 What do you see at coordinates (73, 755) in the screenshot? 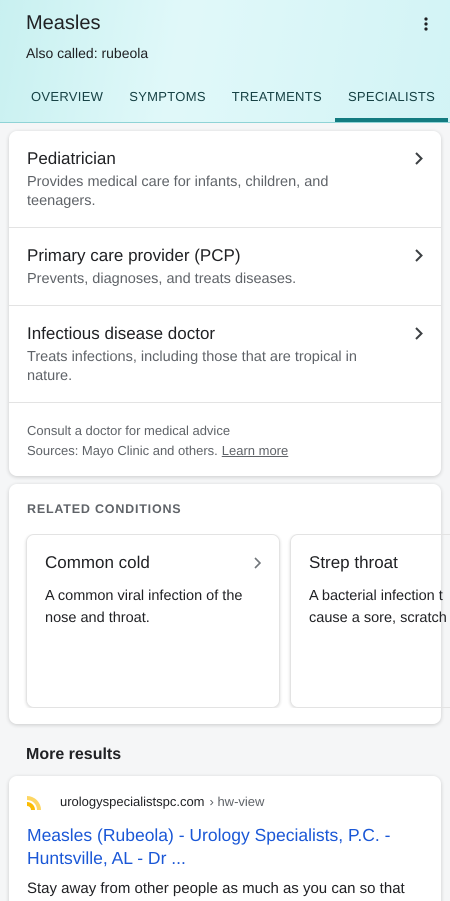
I see `section-heading: More results` at bounding box center [73, 755].